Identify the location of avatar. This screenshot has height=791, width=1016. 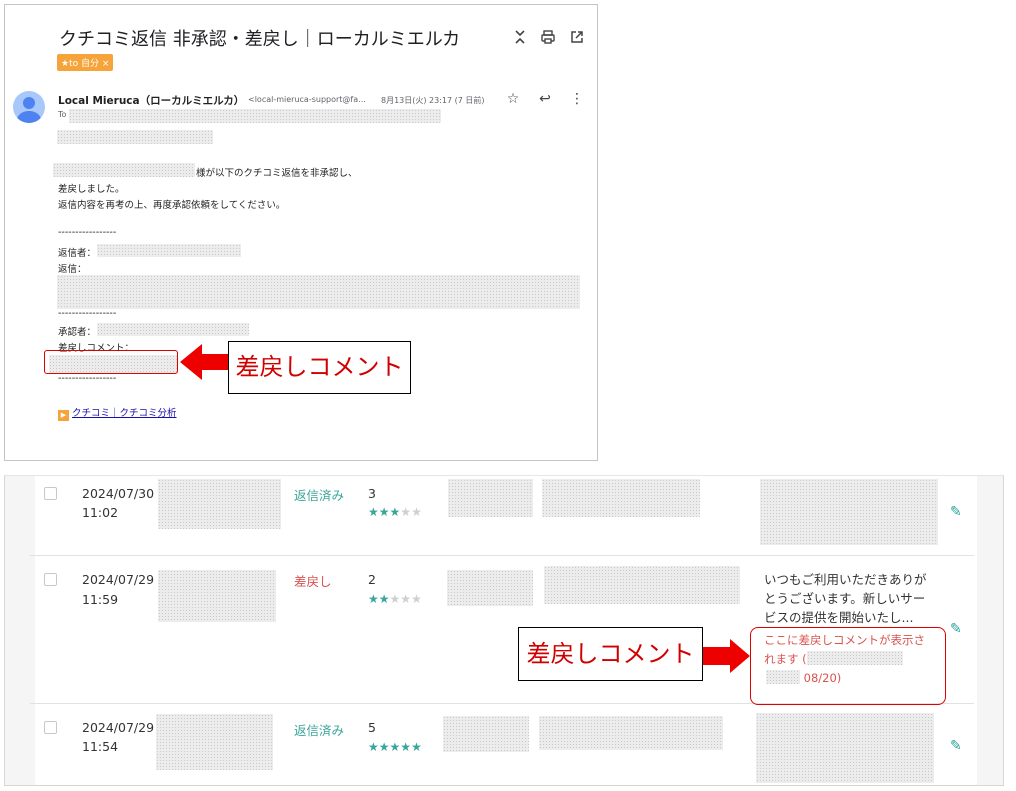
(29, 107).